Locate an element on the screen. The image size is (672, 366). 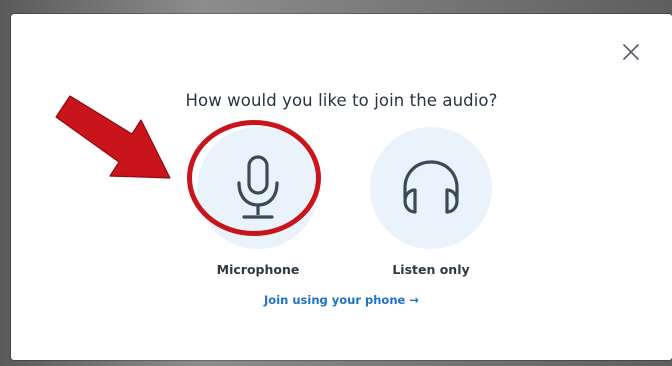
microphone-icon is located at coordinates (258, 187).